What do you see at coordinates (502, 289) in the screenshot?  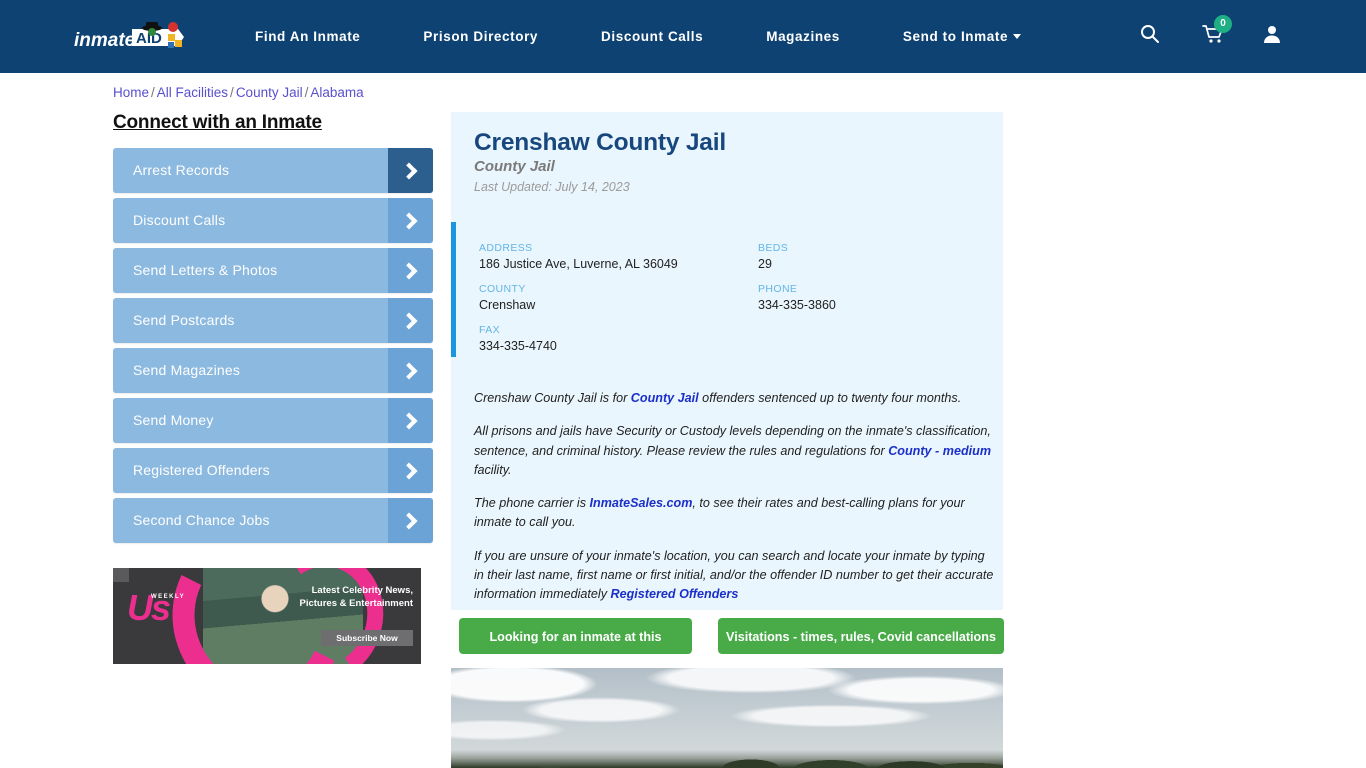 I see `info-county-label: COUNTY` at bounding box center [502, 289].